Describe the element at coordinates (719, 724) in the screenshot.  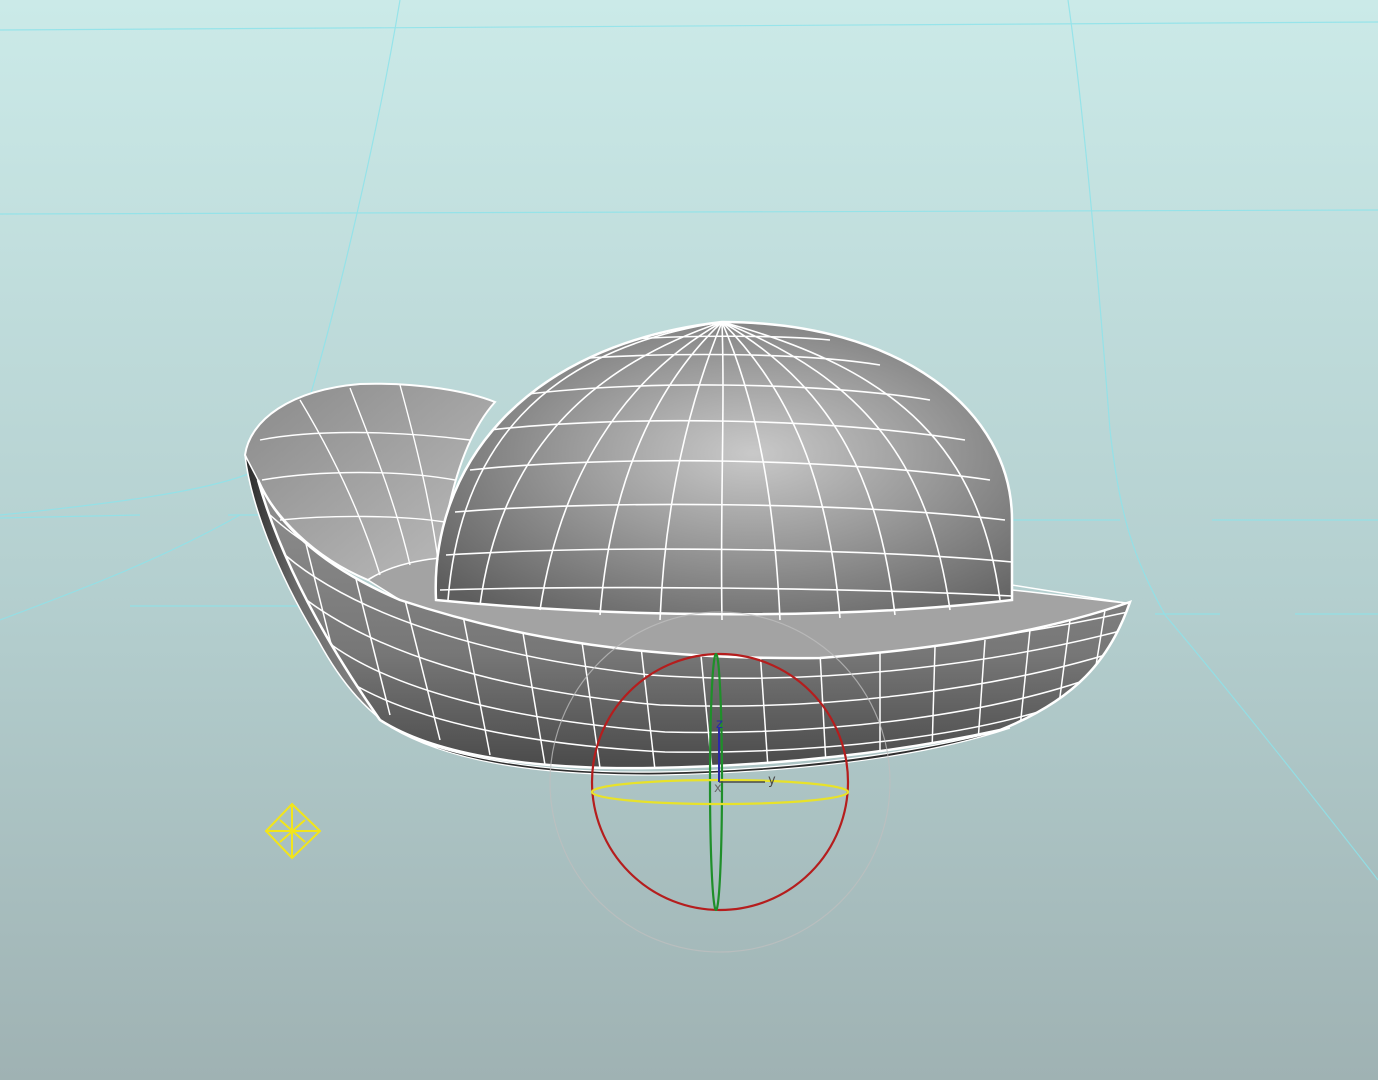
I see `gizmo-axis-z-label: z` at that location.